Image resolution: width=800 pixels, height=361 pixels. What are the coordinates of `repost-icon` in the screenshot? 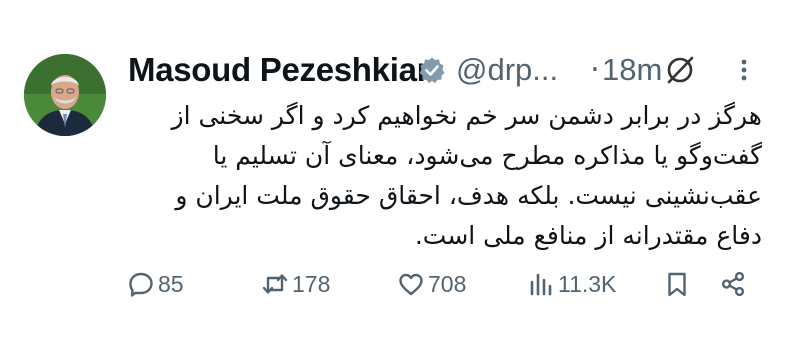 It's located at (275, 284).